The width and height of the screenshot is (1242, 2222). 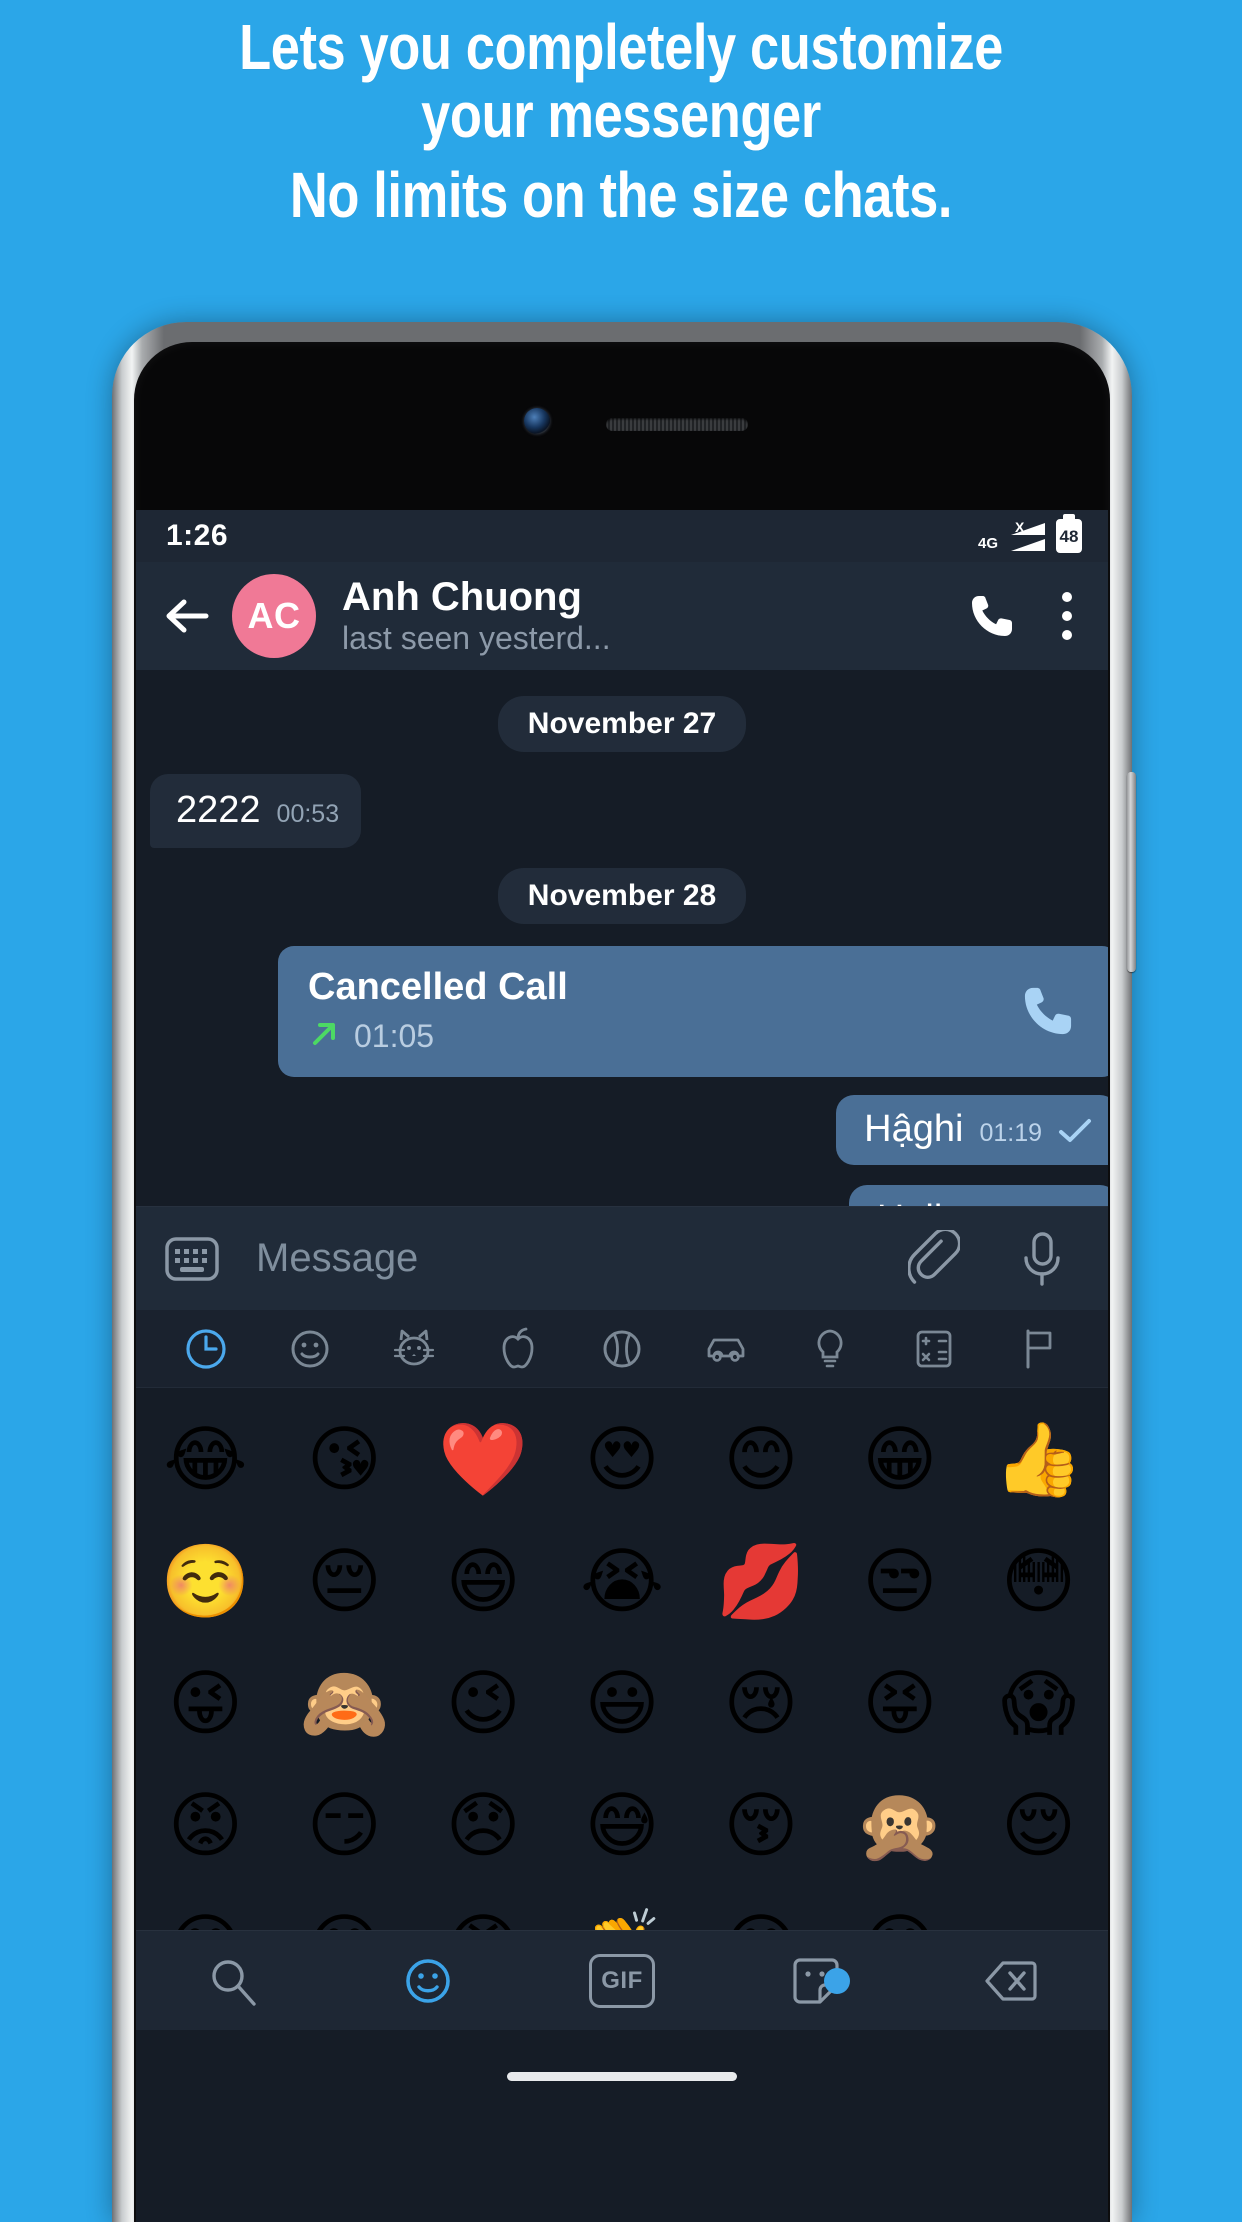 What do you see at coordinates (394, 1036) in the screenshot?
I see `call-time: 01:05` at bounding box center [394, 1036].